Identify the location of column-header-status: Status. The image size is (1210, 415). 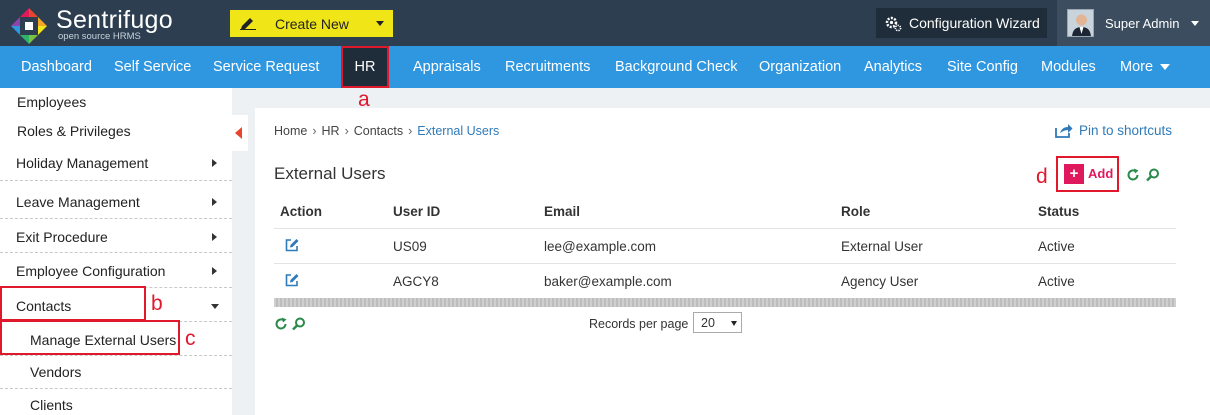
(1058, 211).